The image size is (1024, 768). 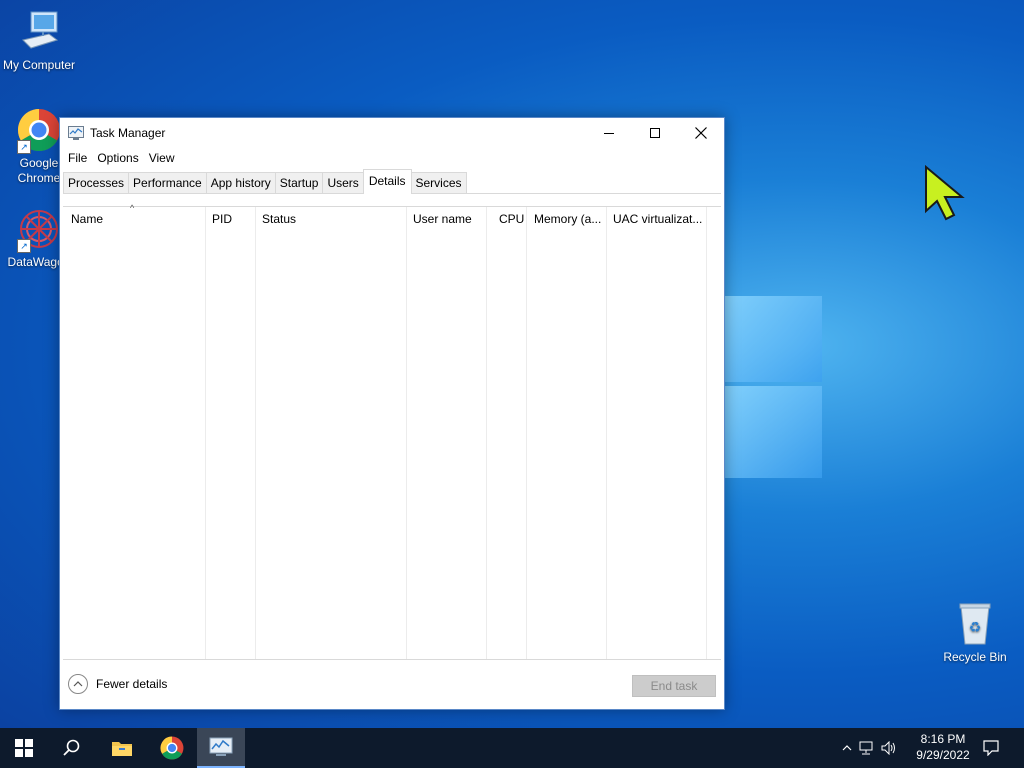 What do you see at coordinates (657, 433) in the screenshot?
I see `column-uac` at bounding box center [657, 433].